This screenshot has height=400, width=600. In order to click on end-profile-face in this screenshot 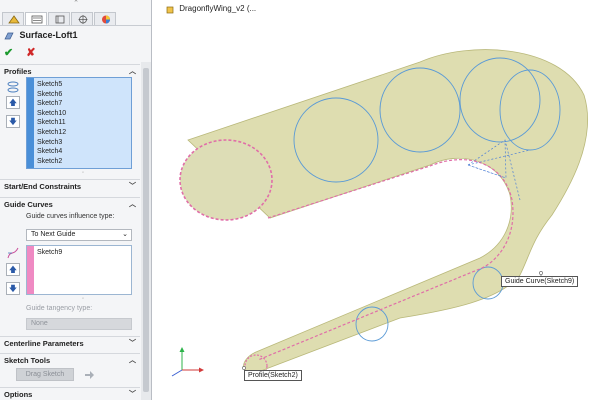, I will do `click(226, 180)`.